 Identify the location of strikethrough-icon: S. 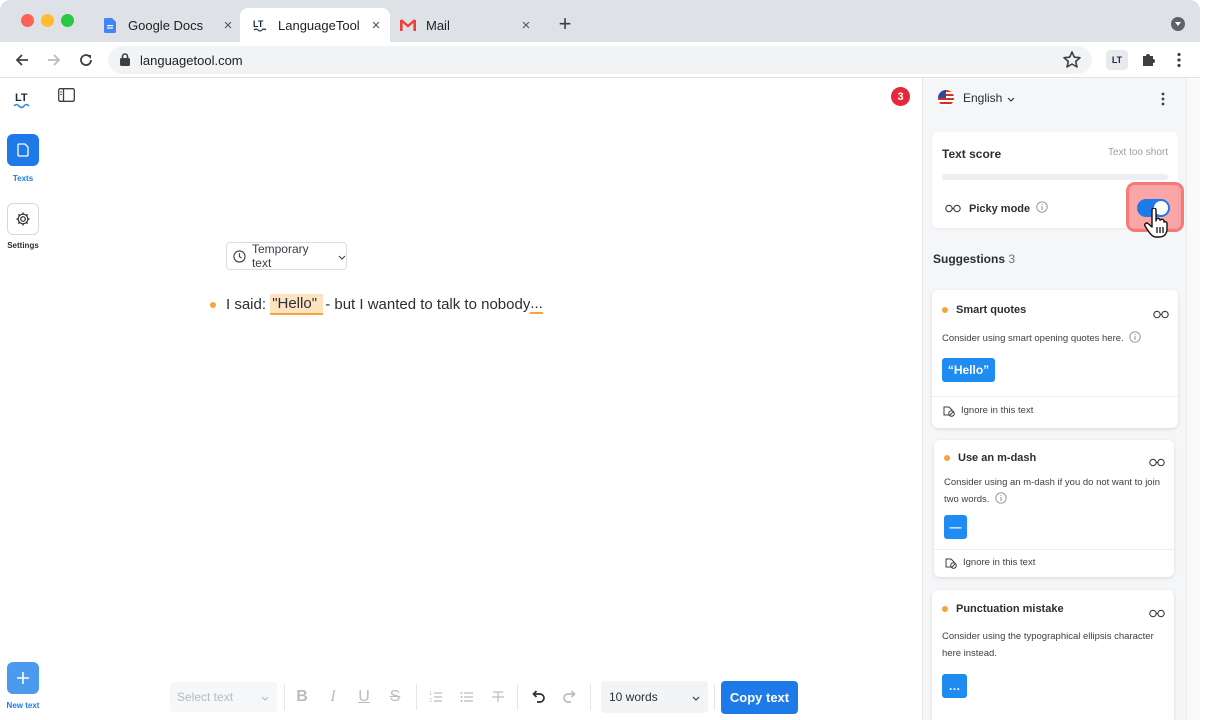
(395, 697).